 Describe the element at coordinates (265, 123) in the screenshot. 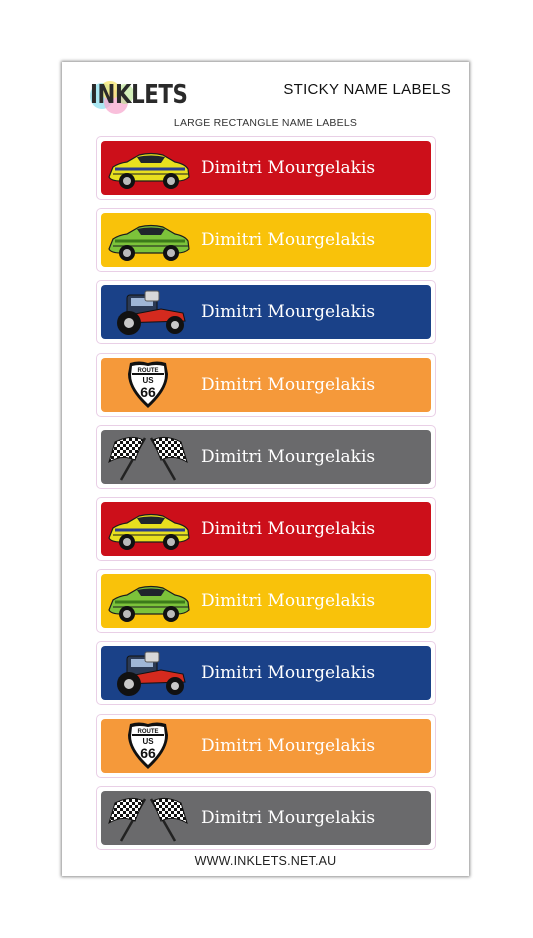

I see `sheet-subtitle: LARGE RECTANGLE NAME LABELS` at that location.